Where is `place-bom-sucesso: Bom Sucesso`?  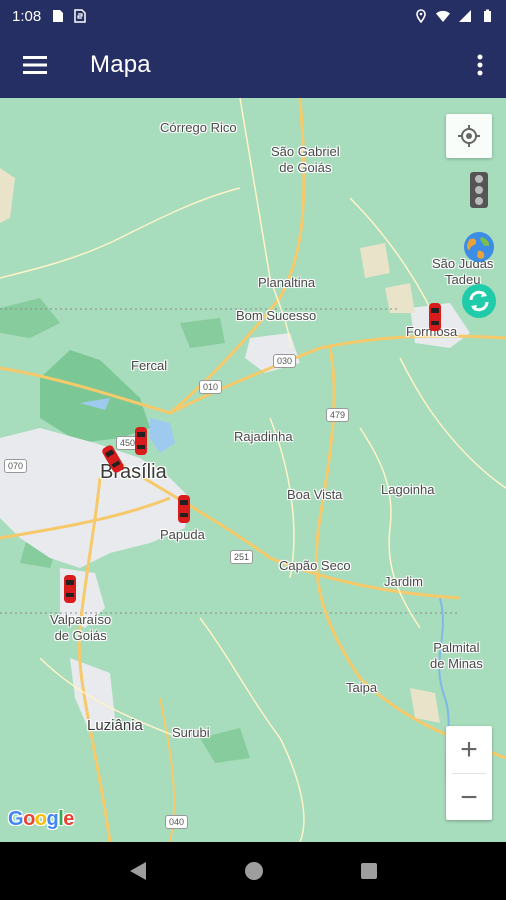 place-bom-sucesso: Bom Sucesso is located at coordinates (276, 315).